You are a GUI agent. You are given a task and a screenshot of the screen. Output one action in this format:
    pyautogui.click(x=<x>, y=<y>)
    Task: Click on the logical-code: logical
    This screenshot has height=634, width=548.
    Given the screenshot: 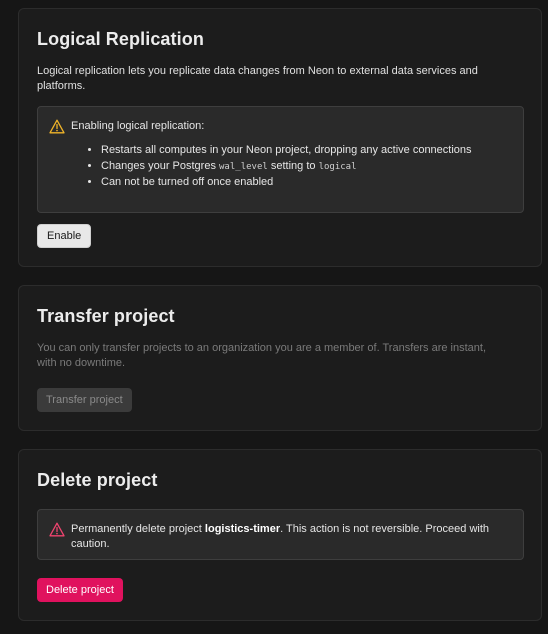 What is the action you would take?
    pyautogui.click(x=337, y=166)
    